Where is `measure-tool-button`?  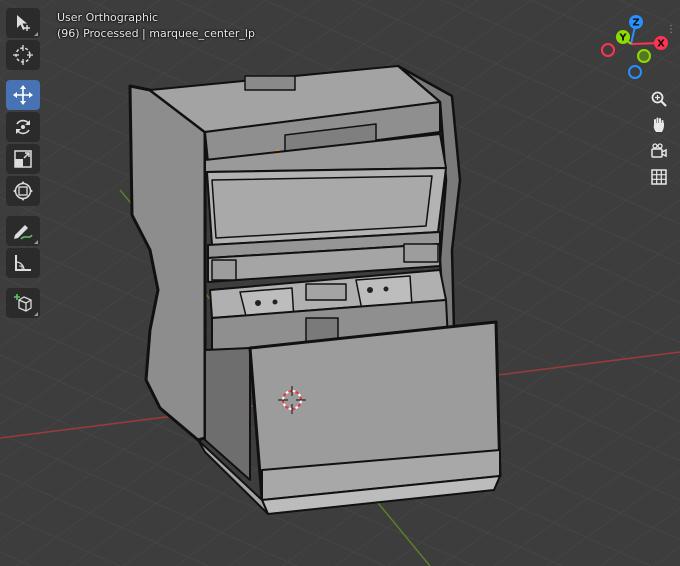
measure-tool-button is located at coordinates (23, 263).